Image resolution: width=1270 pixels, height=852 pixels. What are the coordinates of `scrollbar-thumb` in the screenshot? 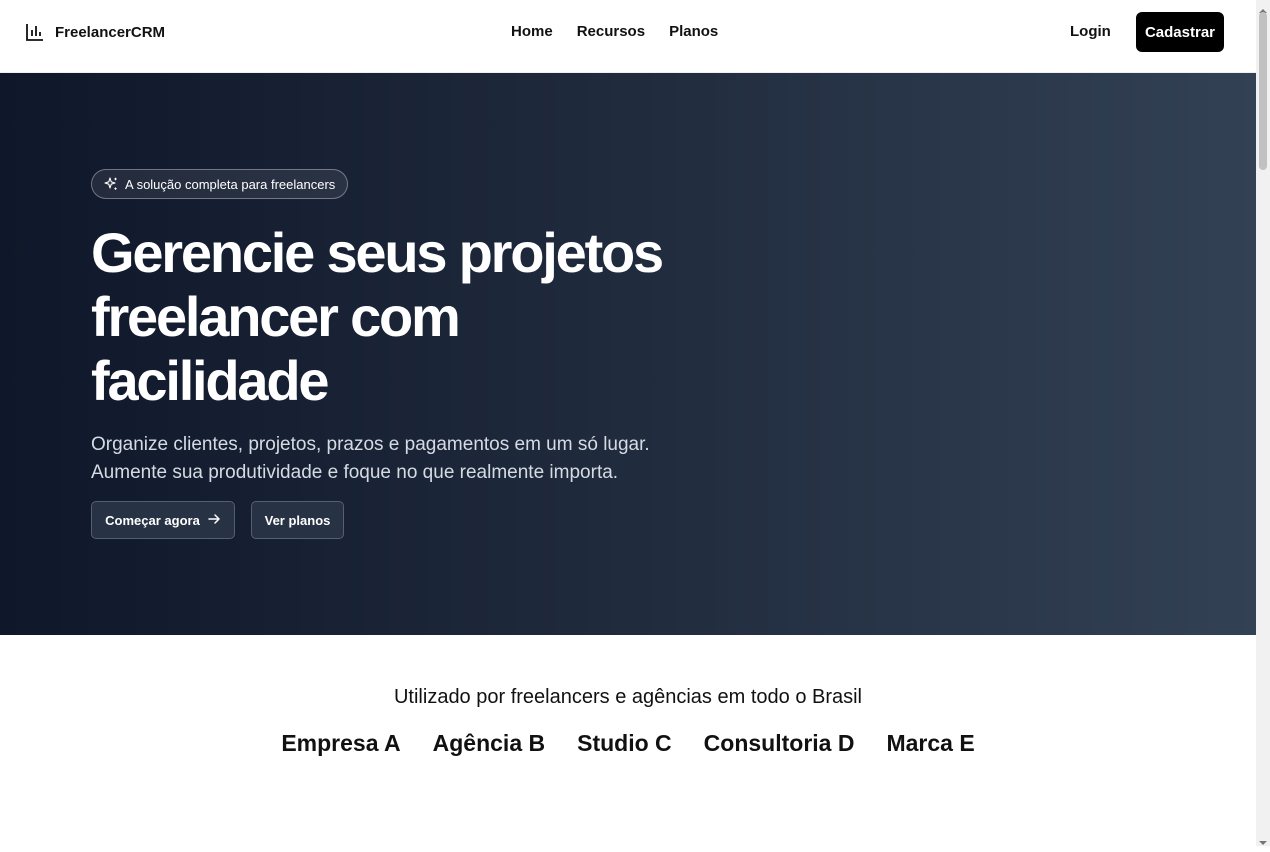 It's located at (1263, 91).